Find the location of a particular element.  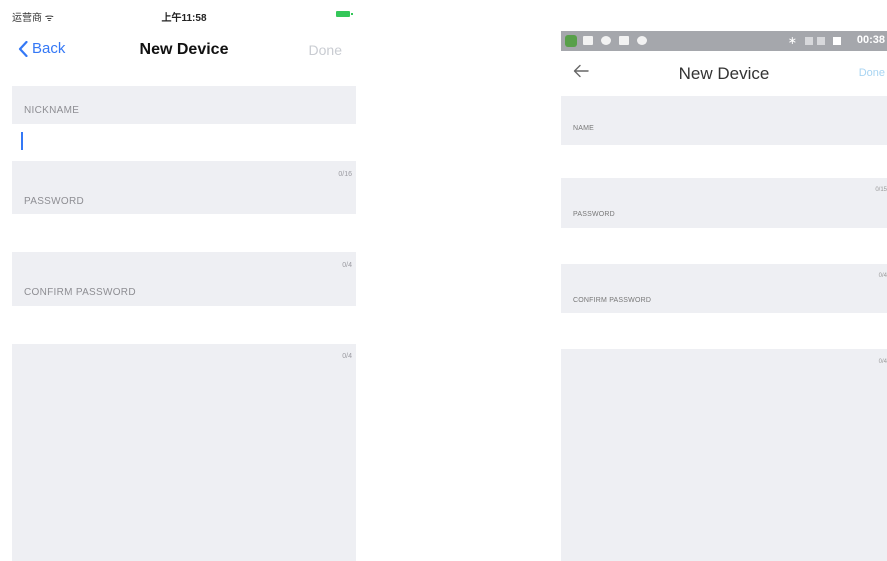

nickname-label: NICKNAME is located at coordinates (52, 110).